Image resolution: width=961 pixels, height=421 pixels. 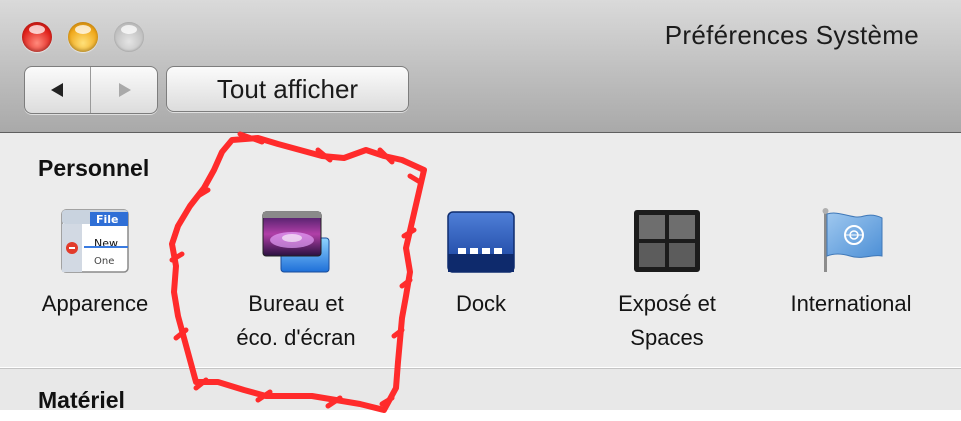 I want to click on pane-label-international: International, so click(x=851, y=303).